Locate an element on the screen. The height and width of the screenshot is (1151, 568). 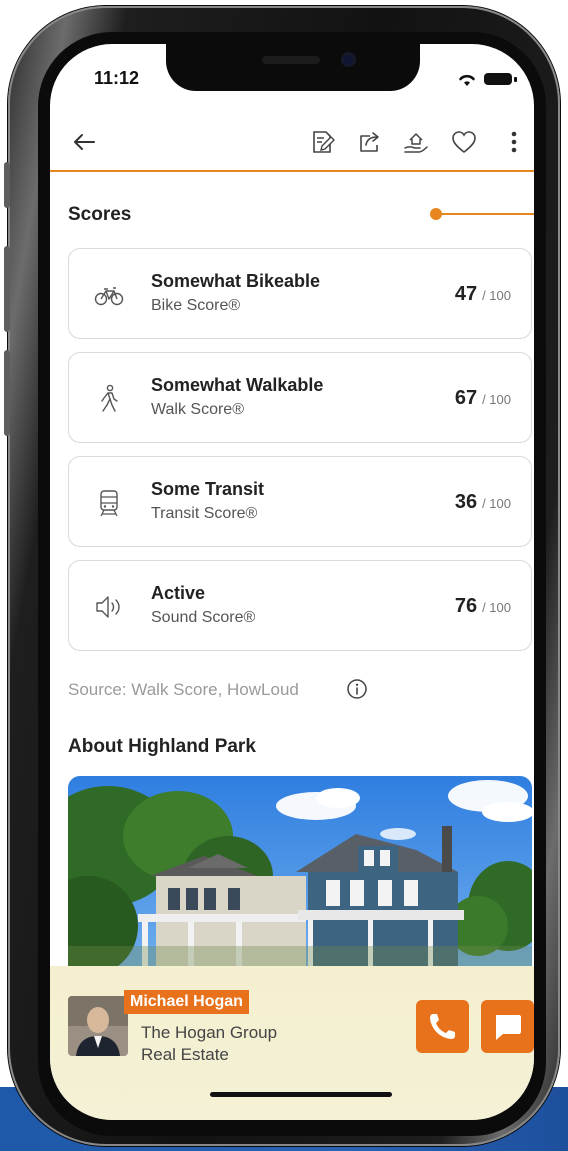
scores-heading: Scores is located at coordinates (100, 214).